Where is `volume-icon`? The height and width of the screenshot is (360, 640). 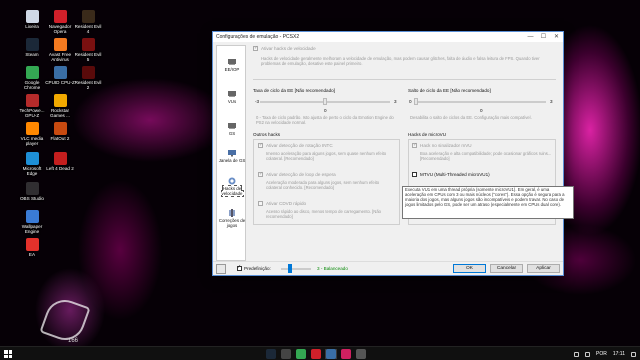
volume-icon is located at coordinates (587, 354).